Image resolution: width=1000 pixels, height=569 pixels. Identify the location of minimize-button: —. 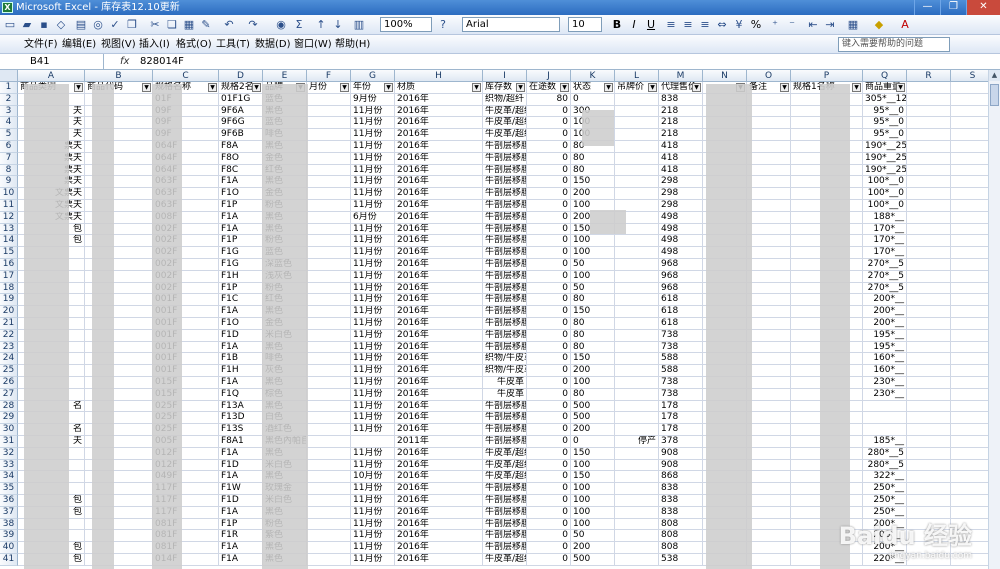
(927, 7).